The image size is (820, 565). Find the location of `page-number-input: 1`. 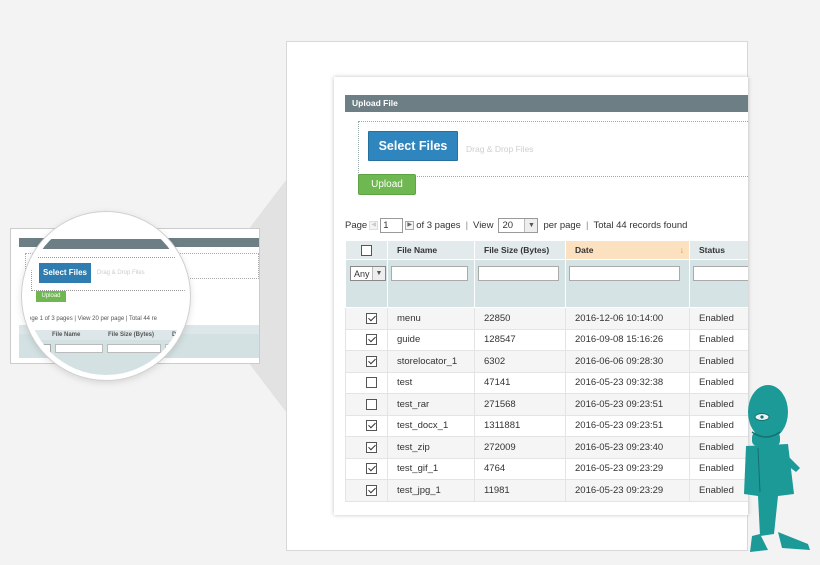

page-number-input: 1 is located at coordinates (392, 225).